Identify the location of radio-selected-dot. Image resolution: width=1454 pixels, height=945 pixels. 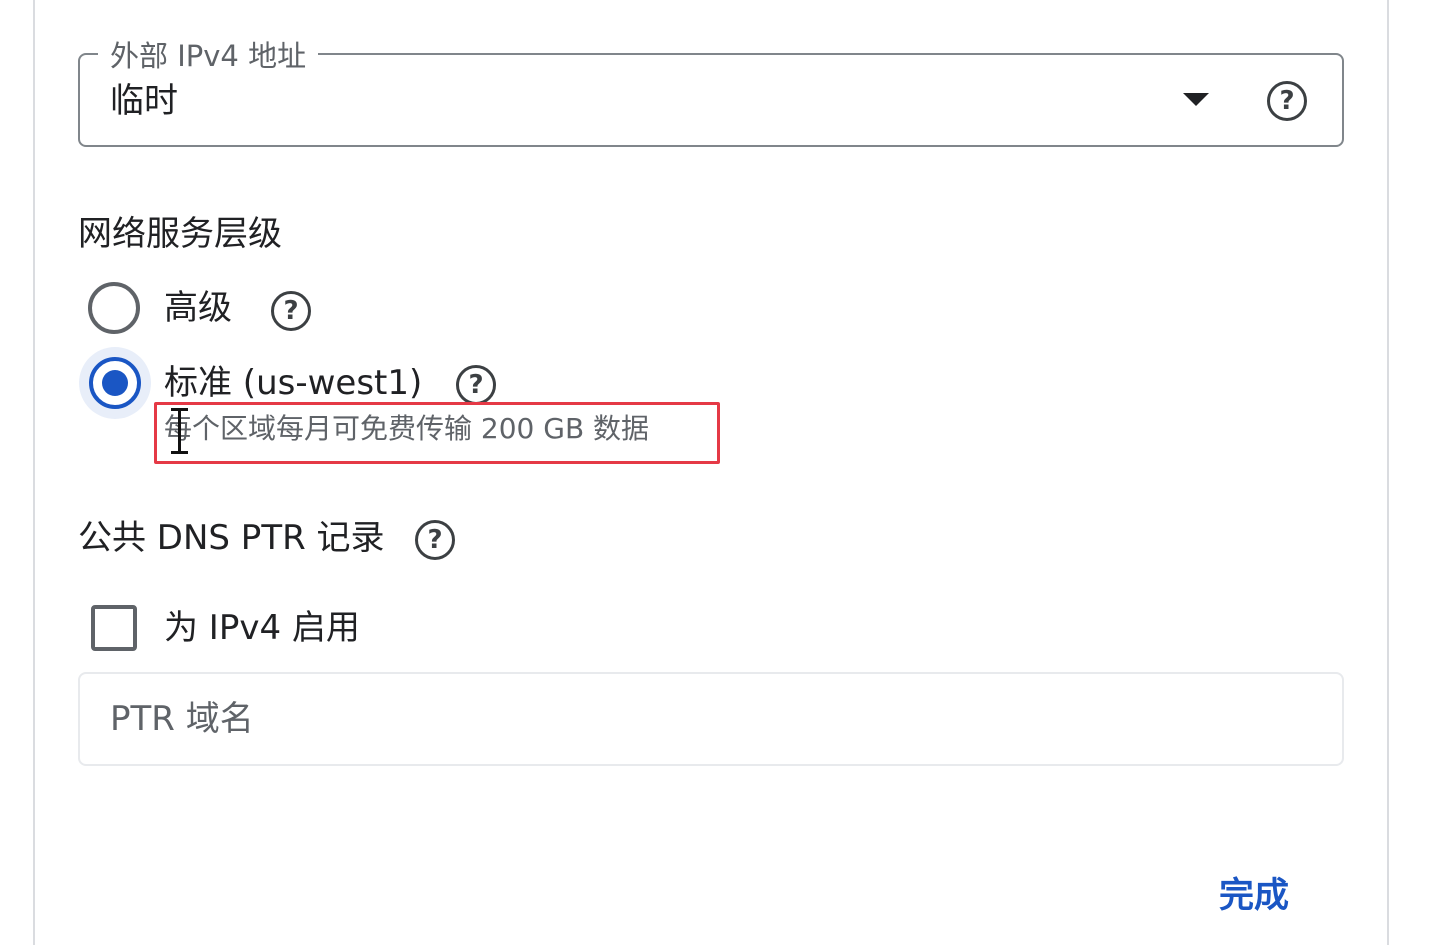
(115, 383).